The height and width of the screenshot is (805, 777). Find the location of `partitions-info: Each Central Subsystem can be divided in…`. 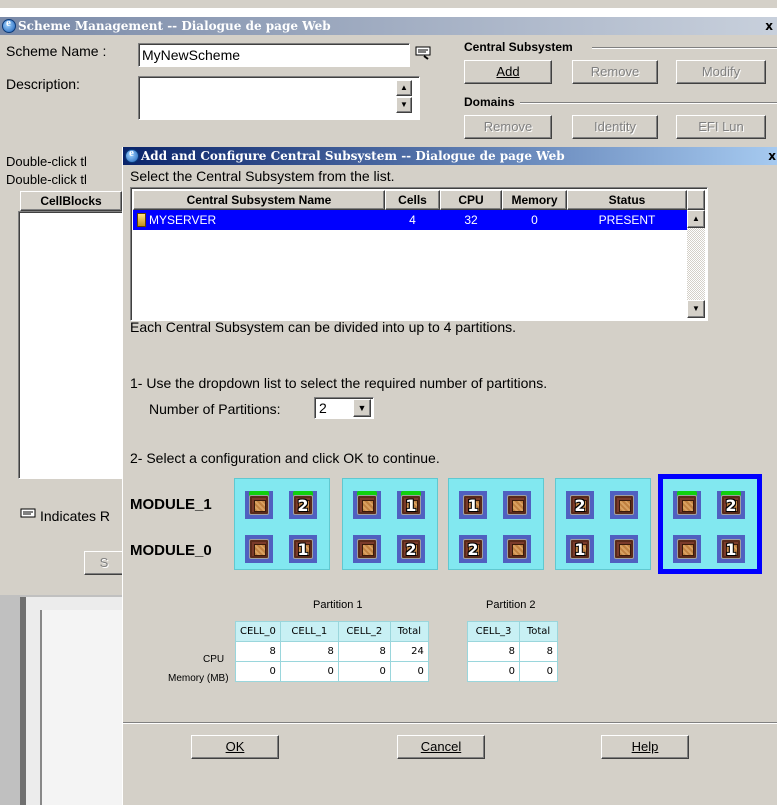

partitions-info: Each Central Subsystem can be divided in… is located at coordinates (323, 327).